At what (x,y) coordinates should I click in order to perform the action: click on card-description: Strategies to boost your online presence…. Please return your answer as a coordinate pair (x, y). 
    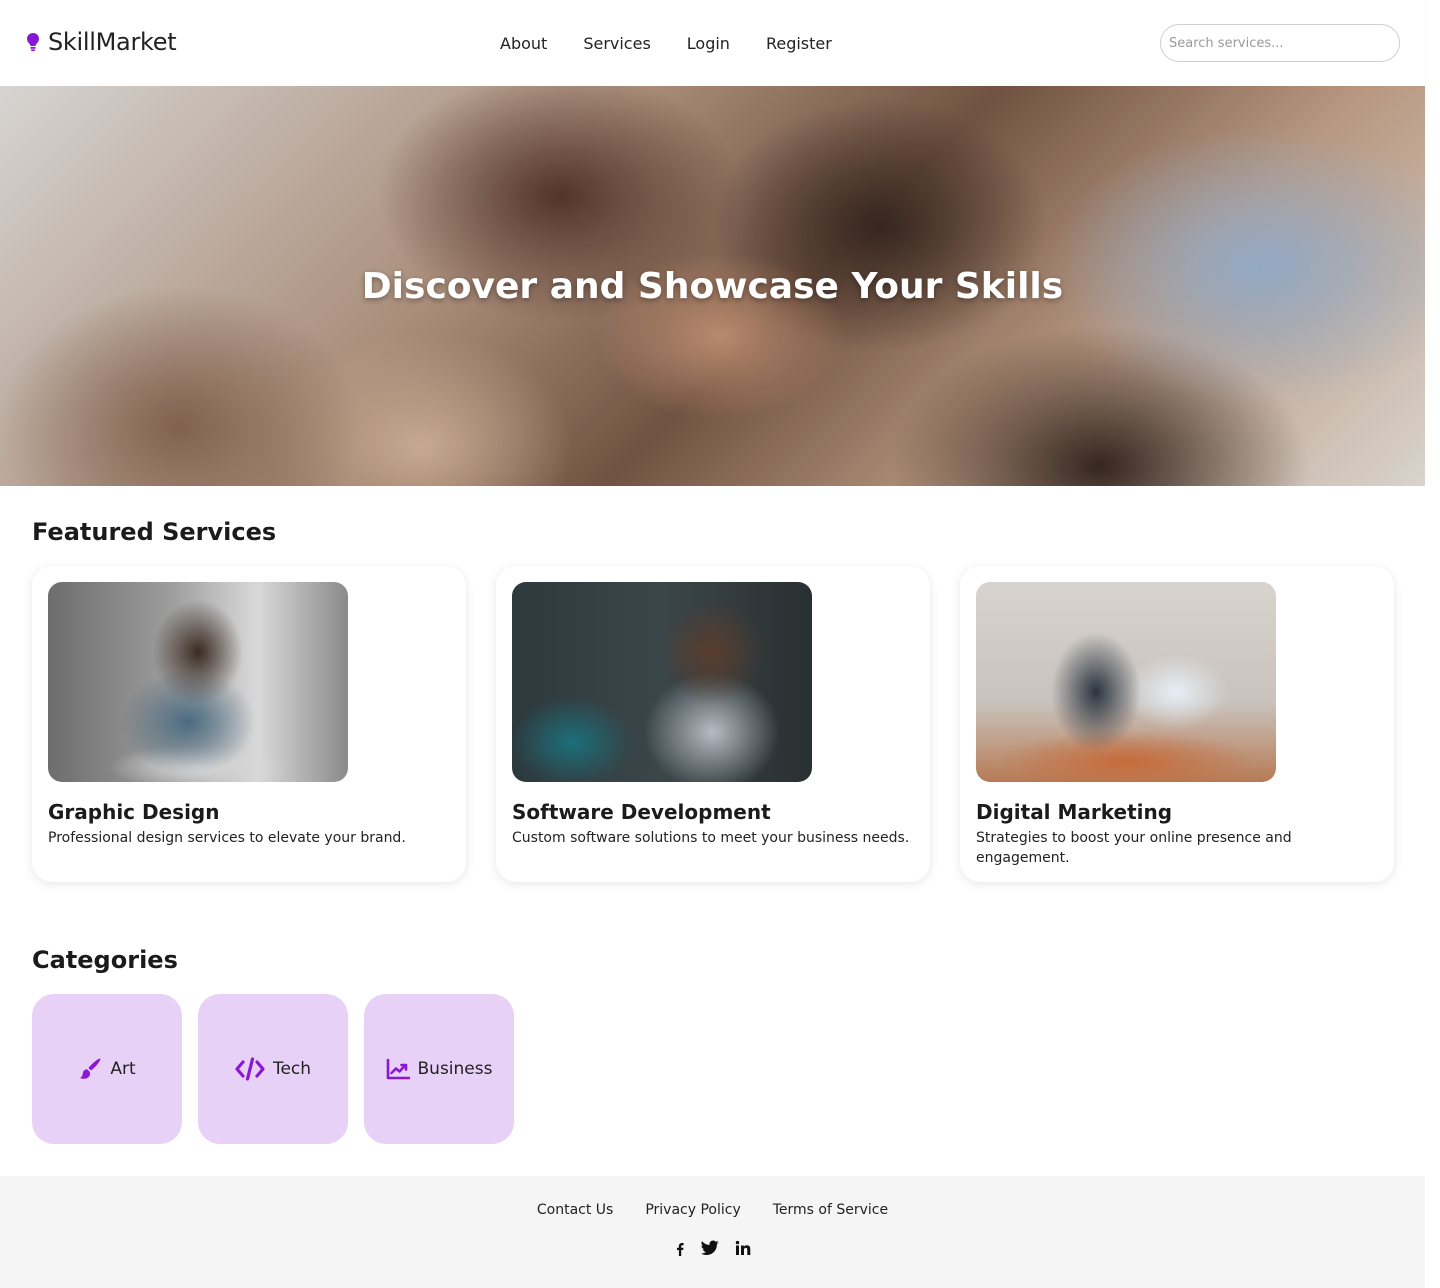
    Looking at the image, I should click on (1134, 848).